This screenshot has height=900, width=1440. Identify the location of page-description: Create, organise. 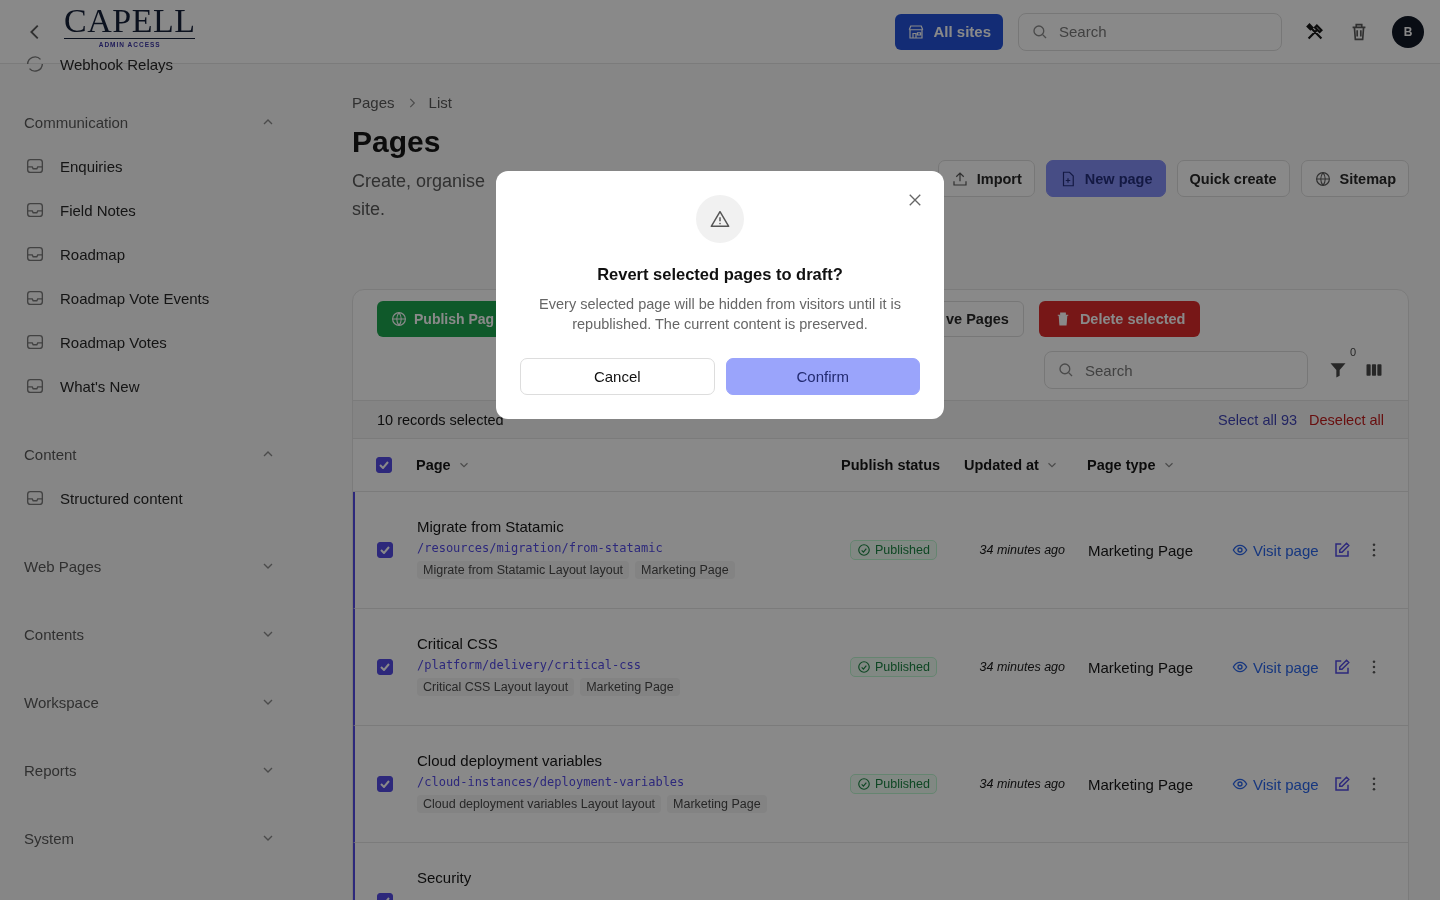
(419, 181).